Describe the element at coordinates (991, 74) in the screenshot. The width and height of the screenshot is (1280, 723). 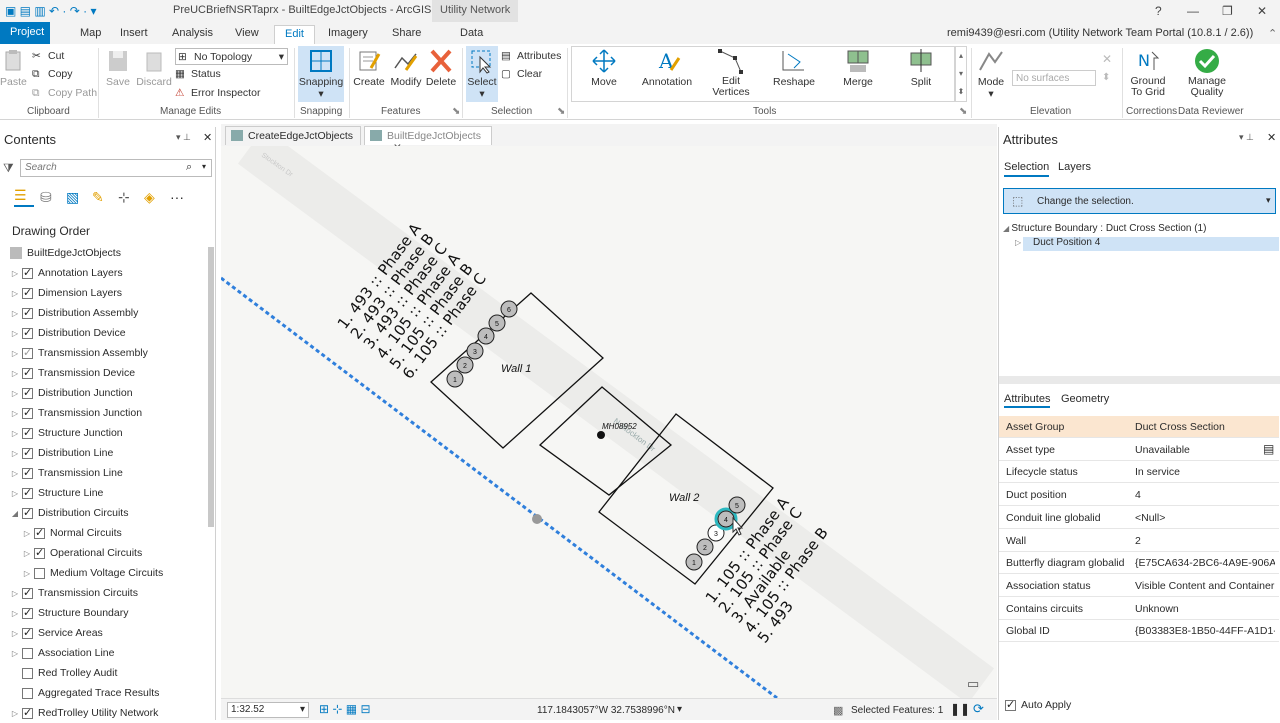
I see `elevation-mode-button: Mode ▾` at that location.